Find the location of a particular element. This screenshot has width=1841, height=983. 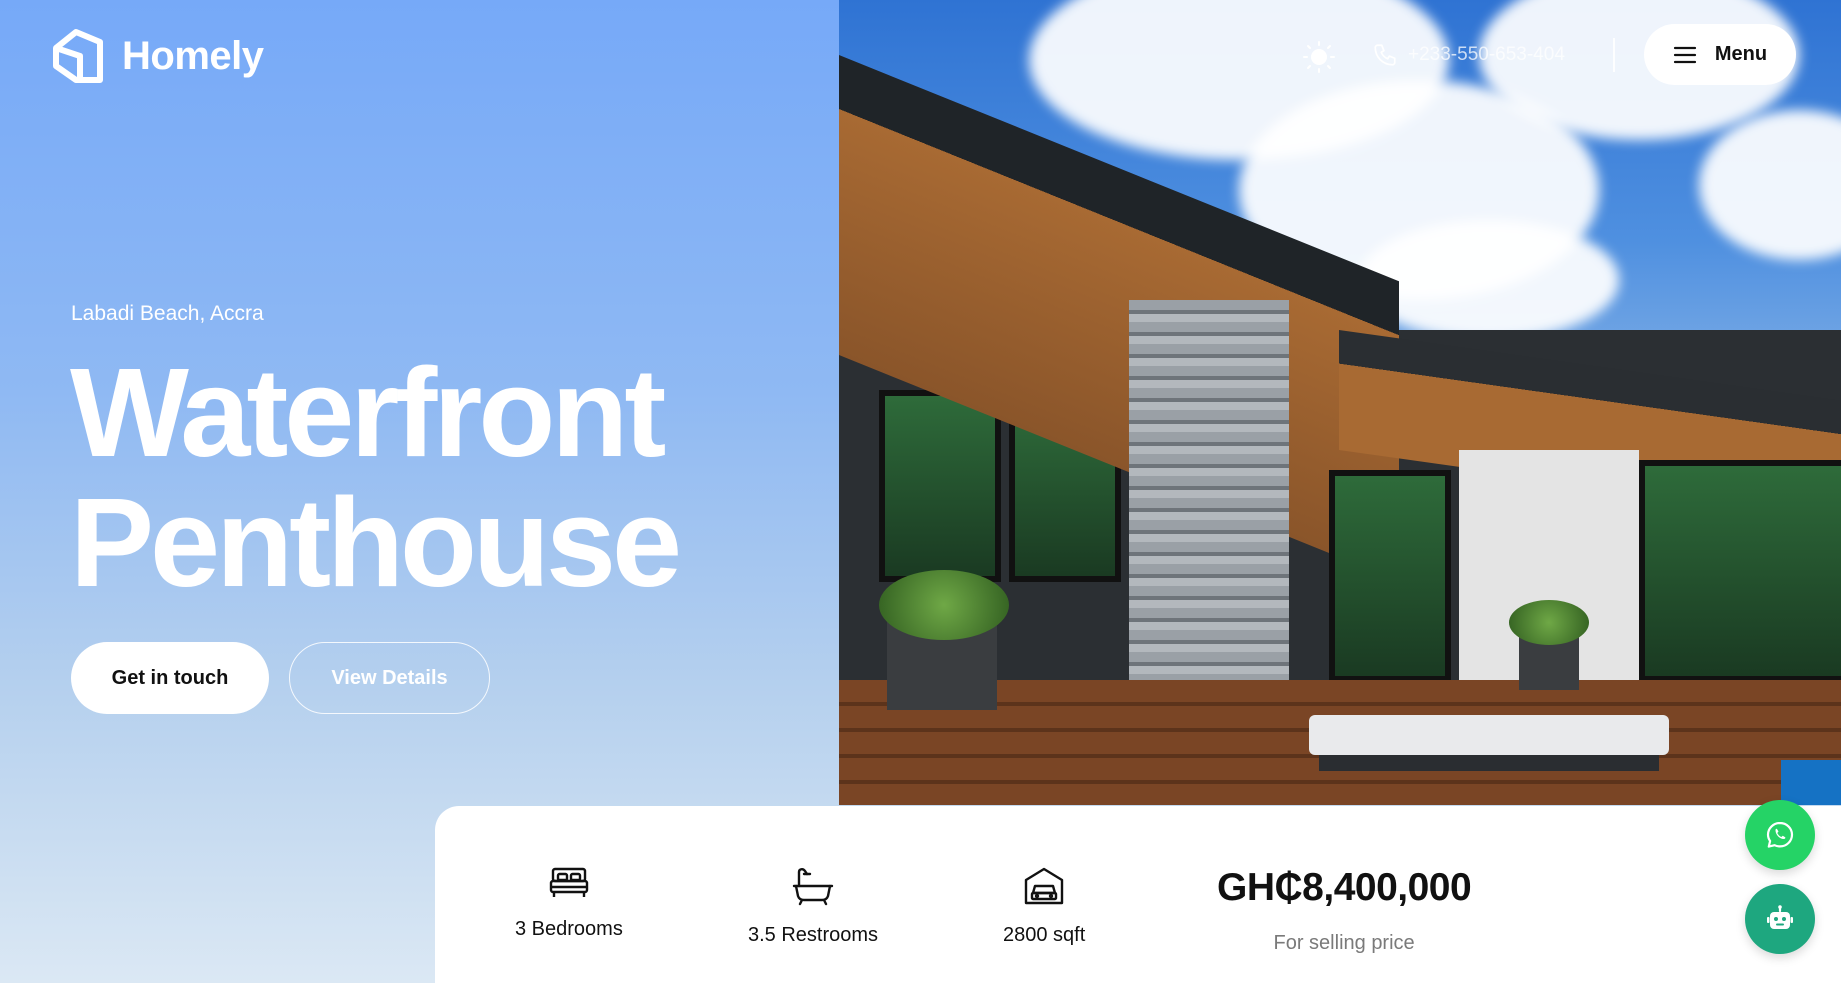

price-block: GH₵8,400,000 For selling price is located at coordinates (1344, 910).